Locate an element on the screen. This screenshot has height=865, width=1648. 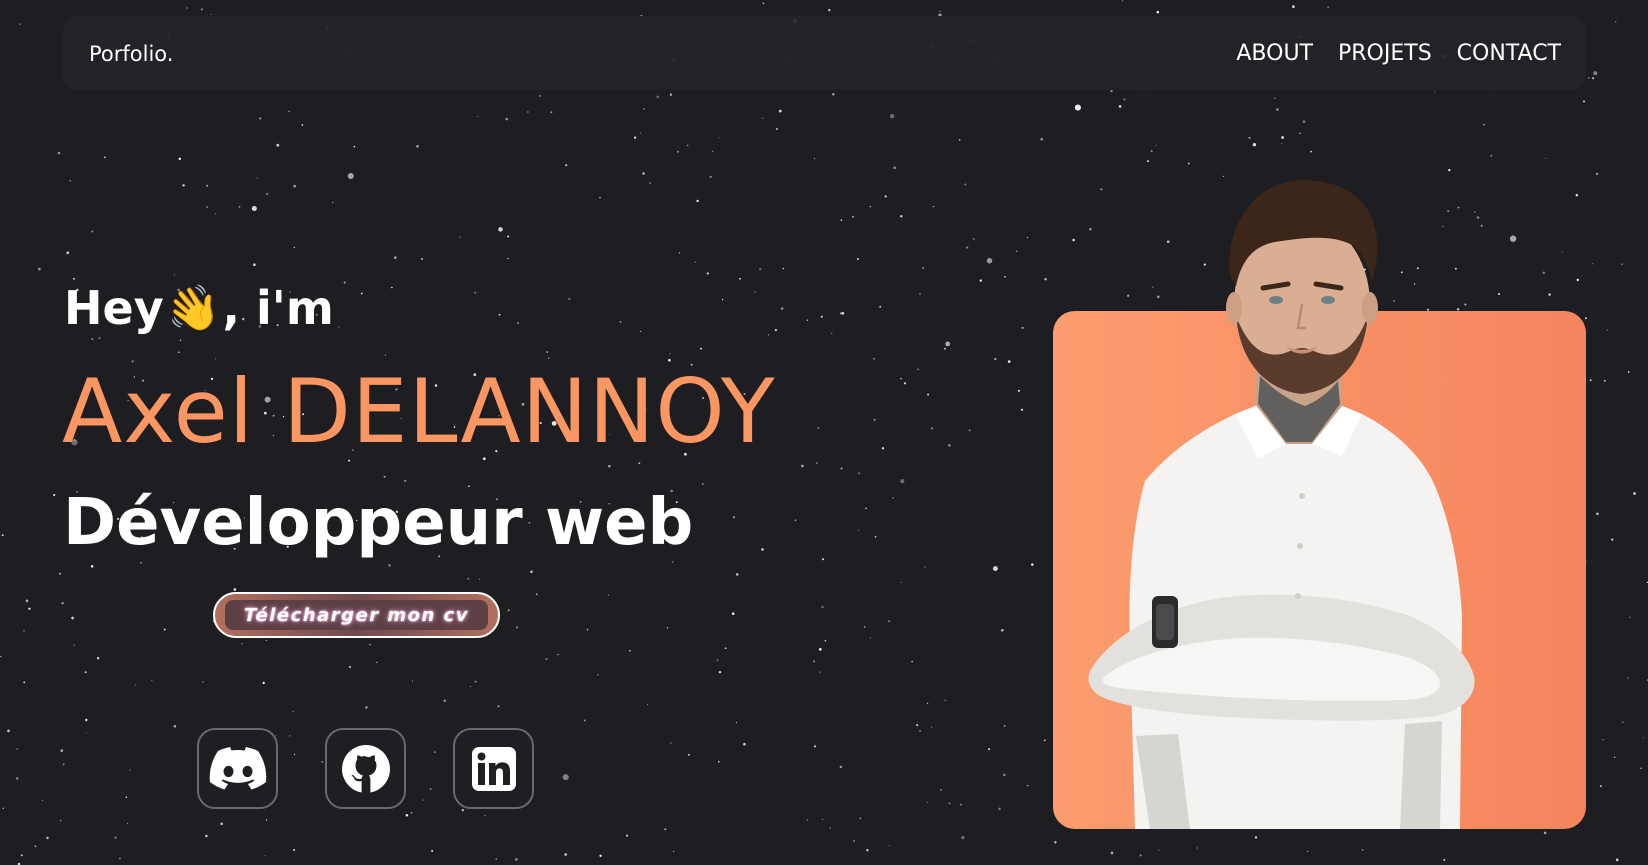
linkedin-button is located at coordinates (493, 768).